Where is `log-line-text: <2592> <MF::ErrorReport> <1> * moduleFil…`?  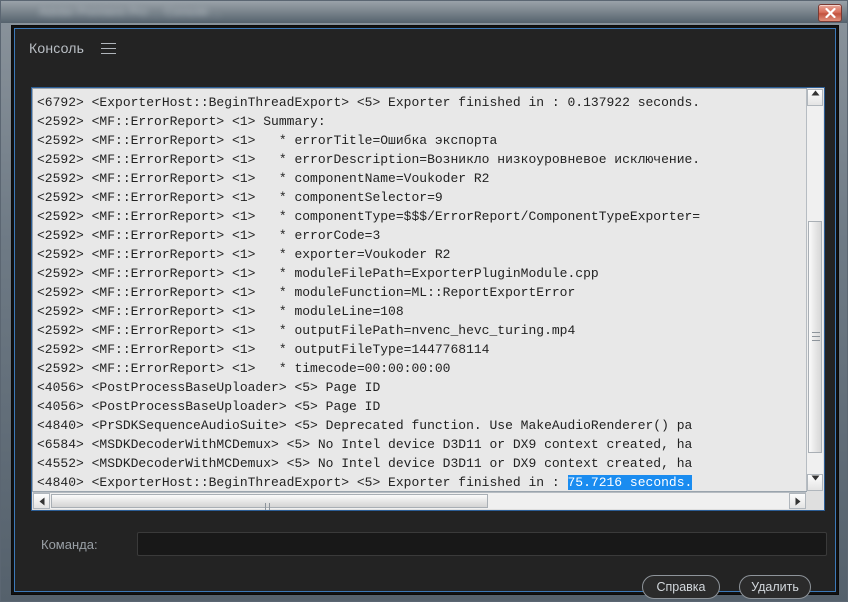 log-line-text: <2592> <MF::ErrorReport> <1> * moduleFil… is located at coordinates (318, 273).